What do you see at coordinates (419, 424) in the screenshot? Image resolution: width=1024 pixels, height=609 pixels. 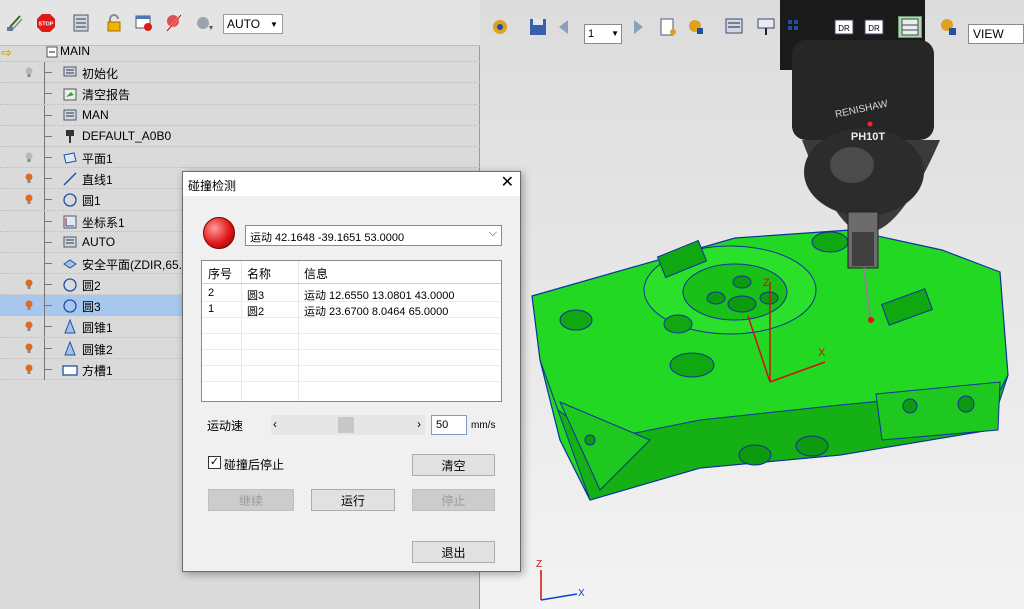 I see `slider-right-icon: ›` at bounding box center [419, 424].